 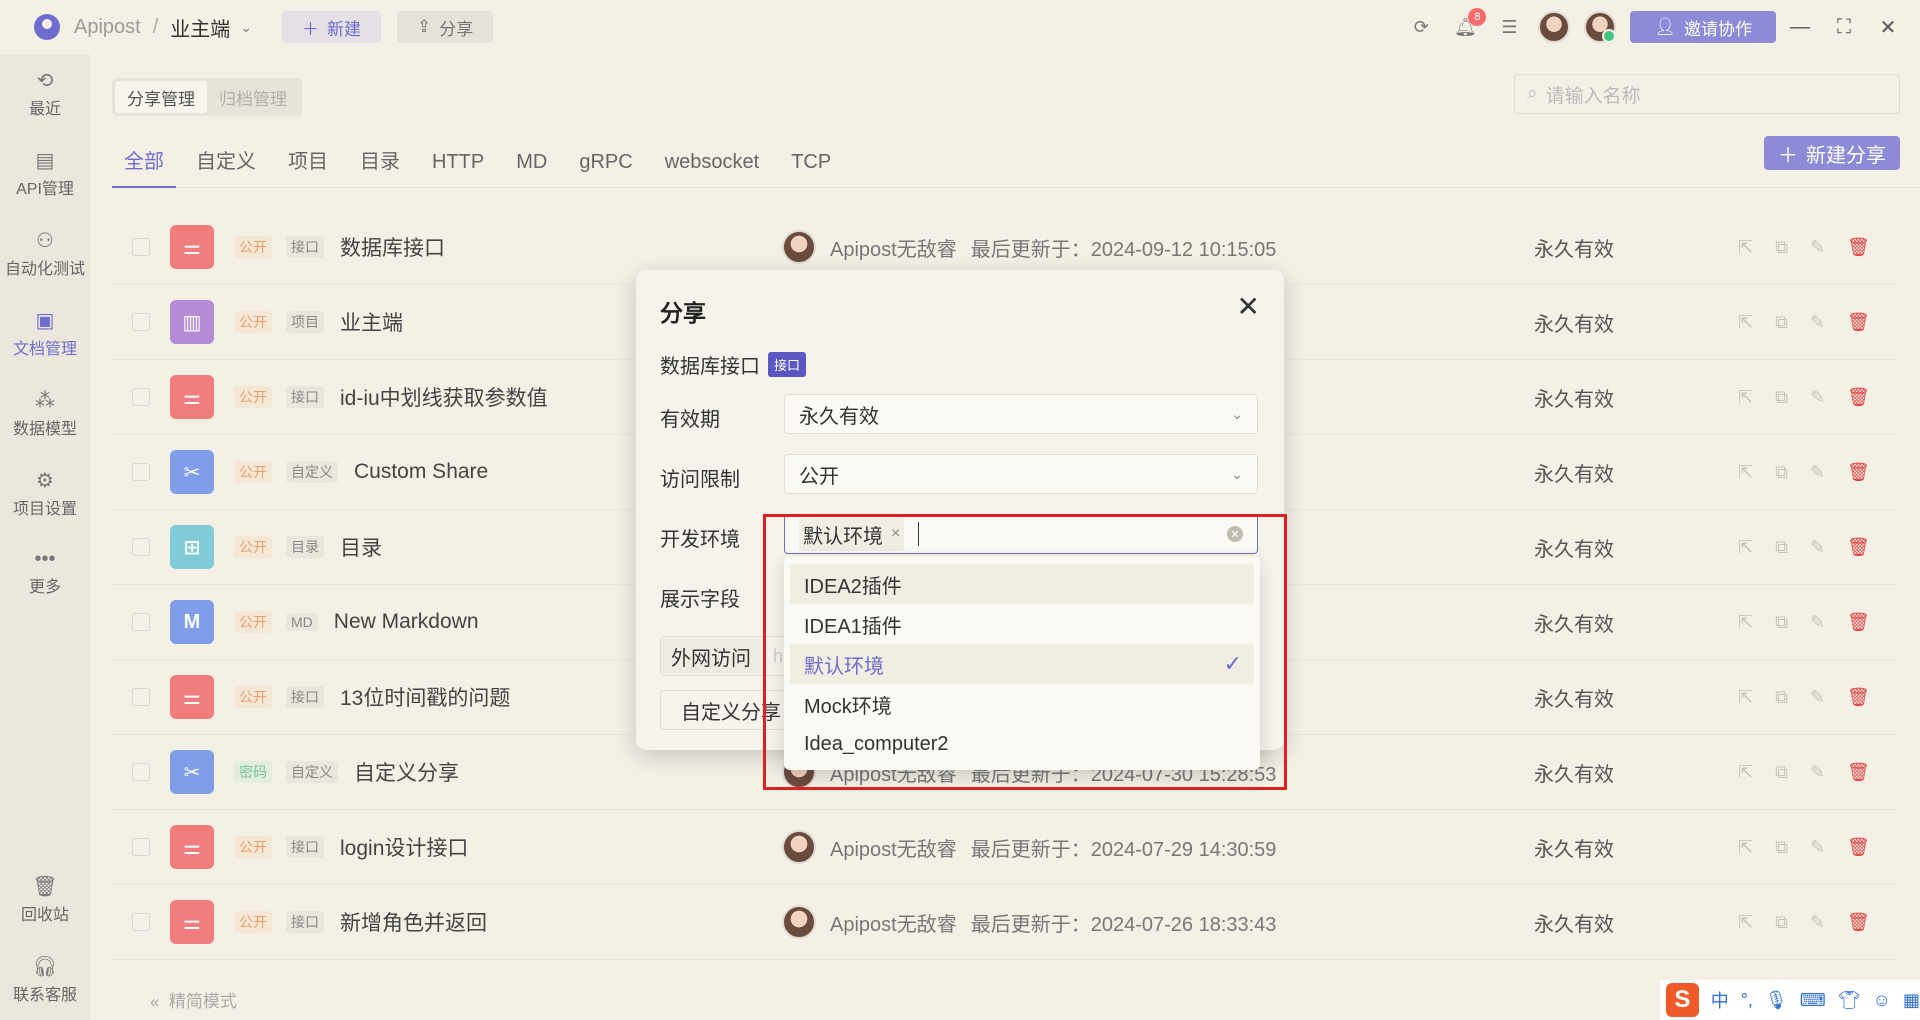 What do you see at coordinates (1747, 1000) in the screenshot?
I see `punctuation-icon: °,` at bounding box center [1747, 1000].